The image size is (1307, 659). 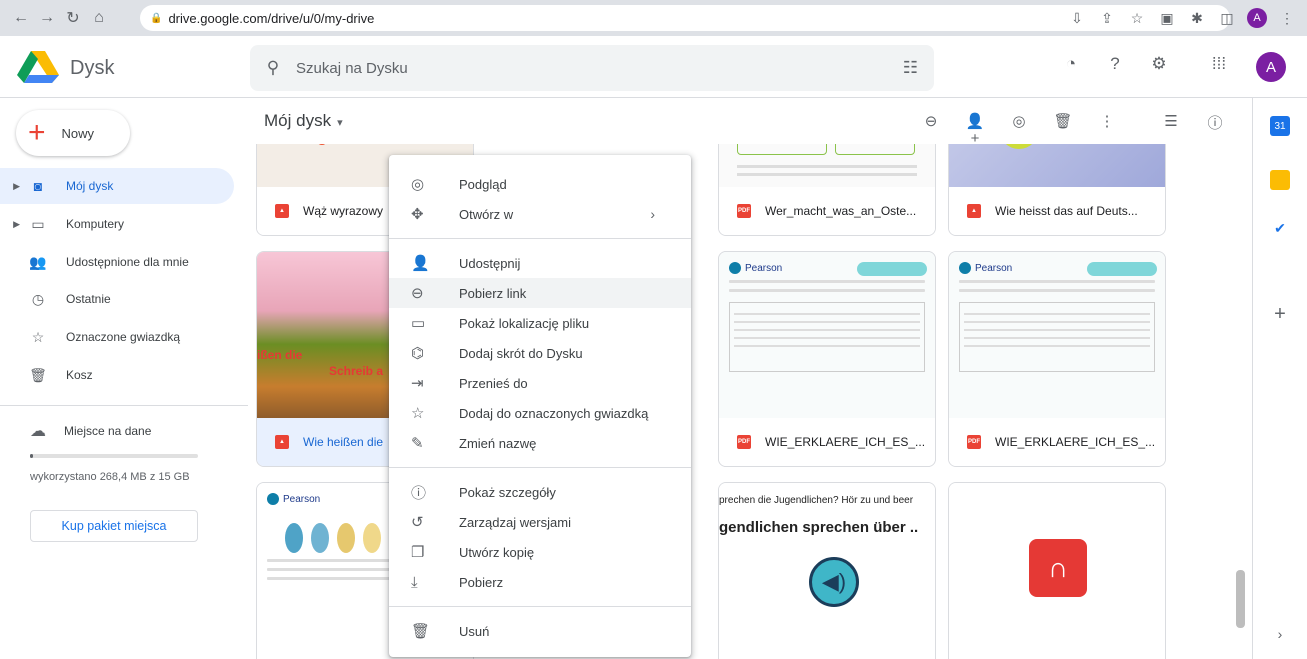 I want to click on eye-icon: ◎, so click(x=418, y=184).